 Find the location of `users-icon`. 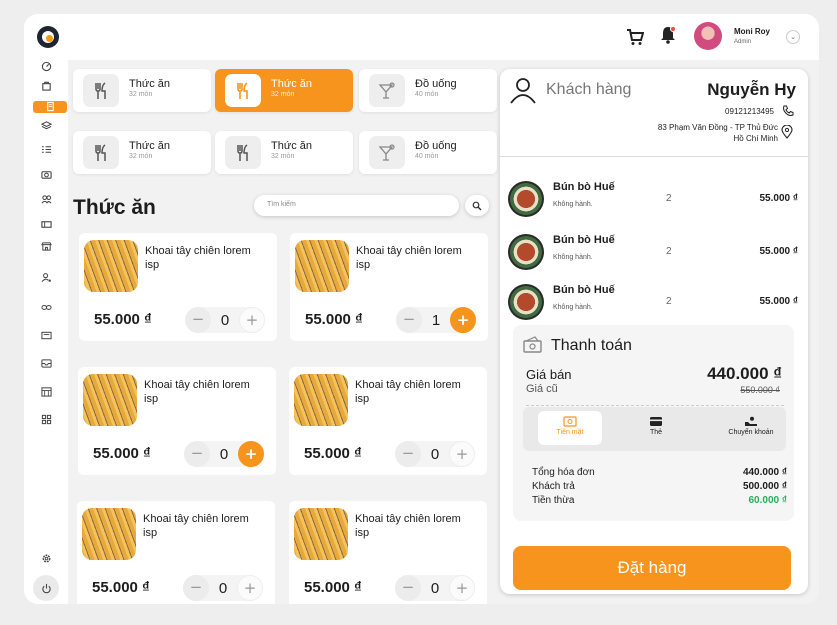

users-icon is located at coordinates (46, 201).